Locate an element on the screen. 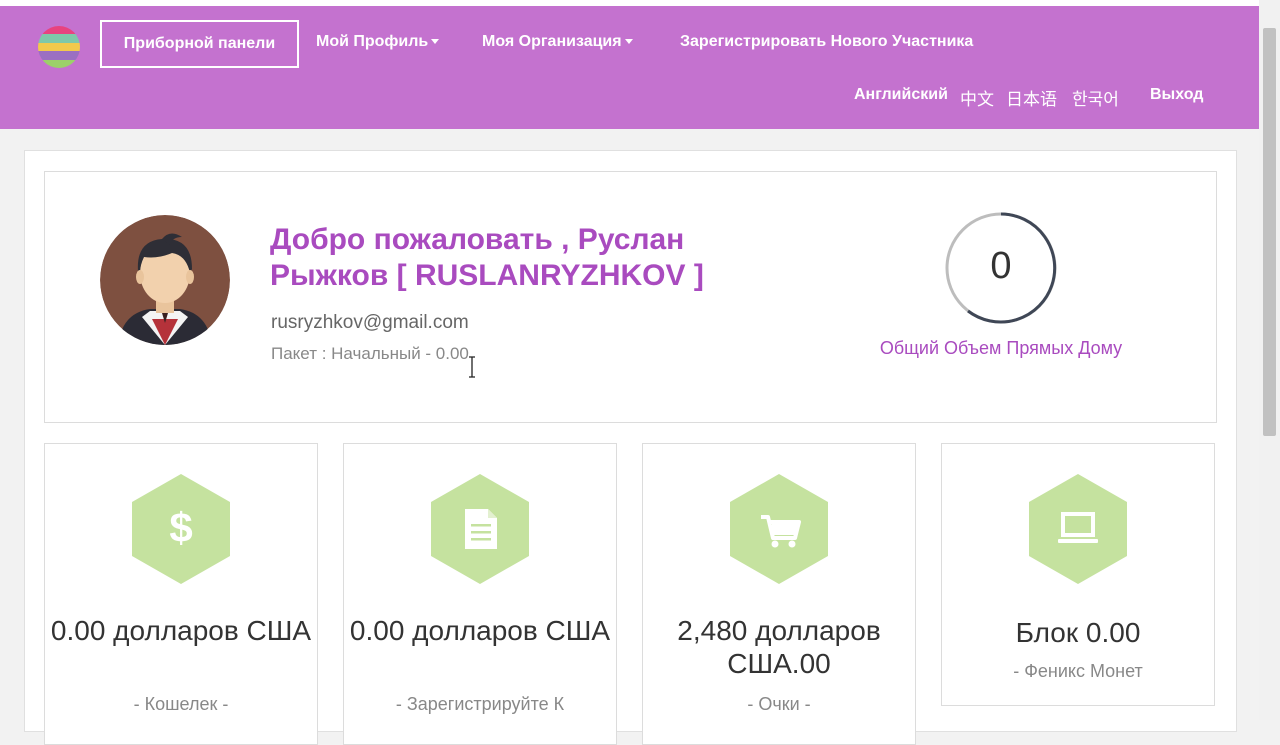 Image resolution: width=1280 pixels, height=745 pixels. document-icon is located at coordinates (480, 529).